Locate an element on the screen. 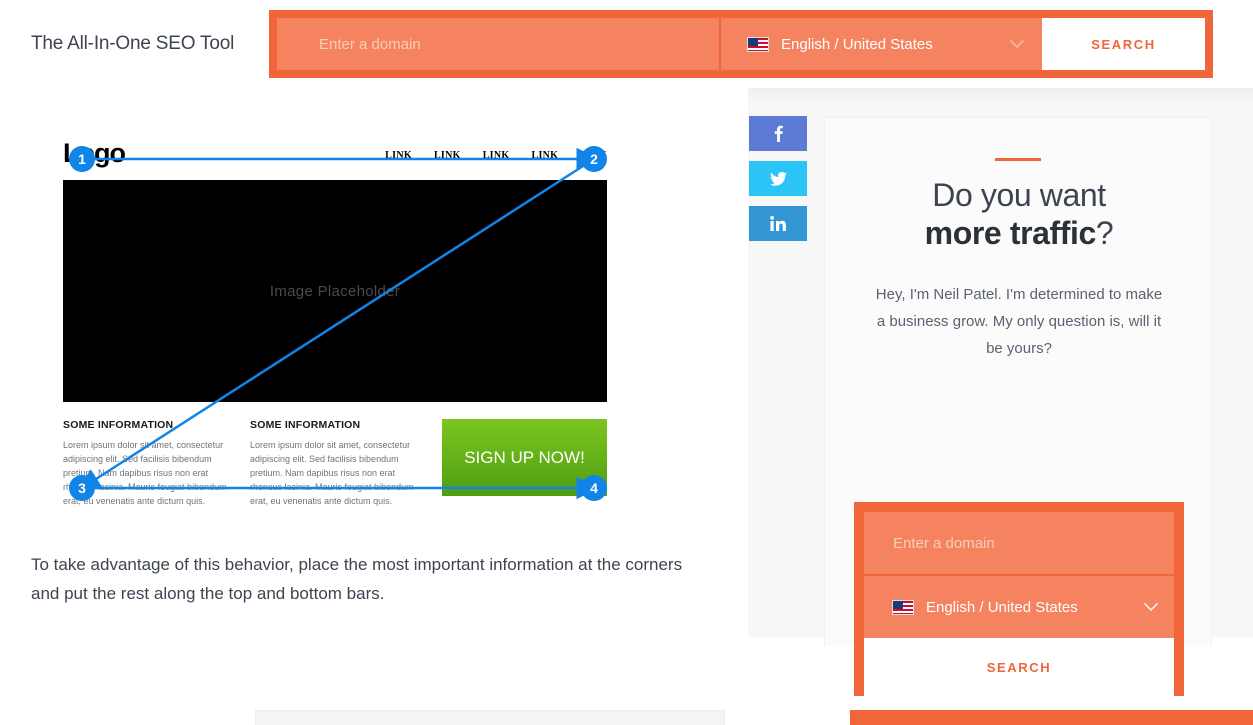 The width and height of the screenshot is (1253, 725). step-marker-4: 4 is located at coordinates (594, 488).